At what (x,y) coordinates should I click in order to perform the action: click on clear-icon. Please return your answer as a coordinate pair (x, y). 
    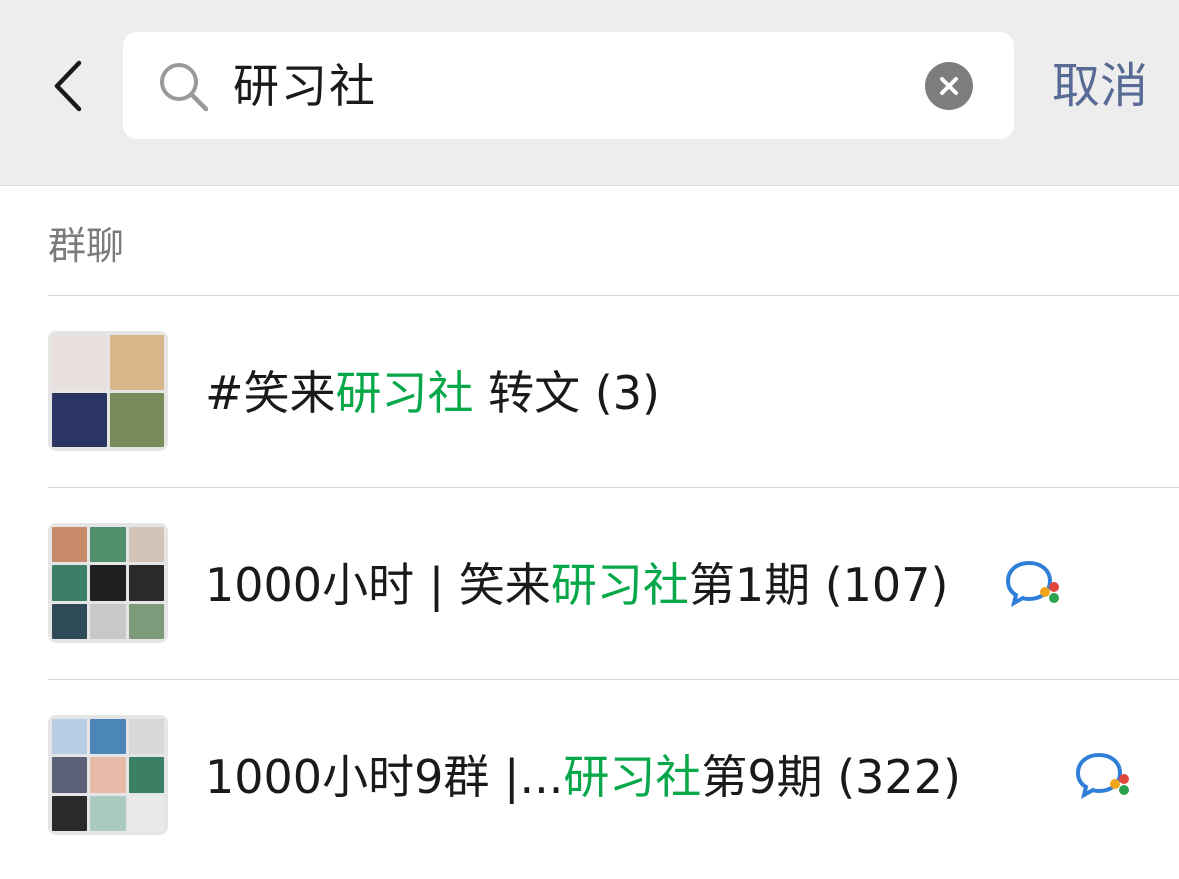
    Looking at the image, I should click on (949, 86).